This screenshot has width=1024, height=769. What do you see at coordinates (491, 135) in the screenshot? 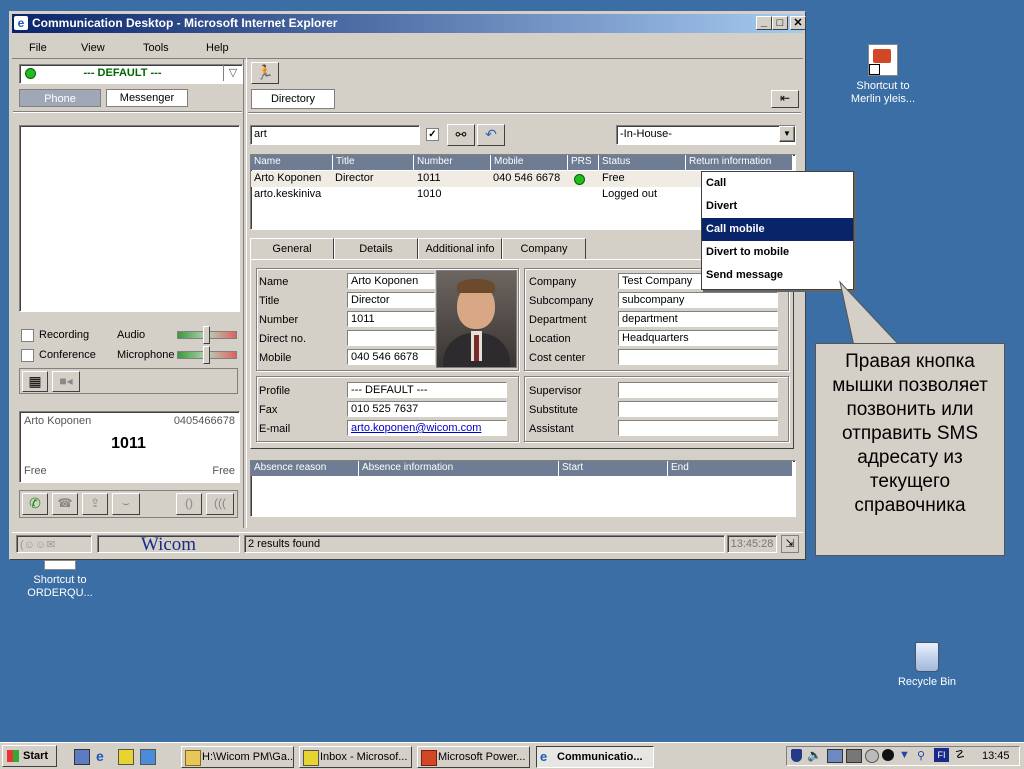
I see `undo-search-icon: ↶` at bounding box center [491, 135].